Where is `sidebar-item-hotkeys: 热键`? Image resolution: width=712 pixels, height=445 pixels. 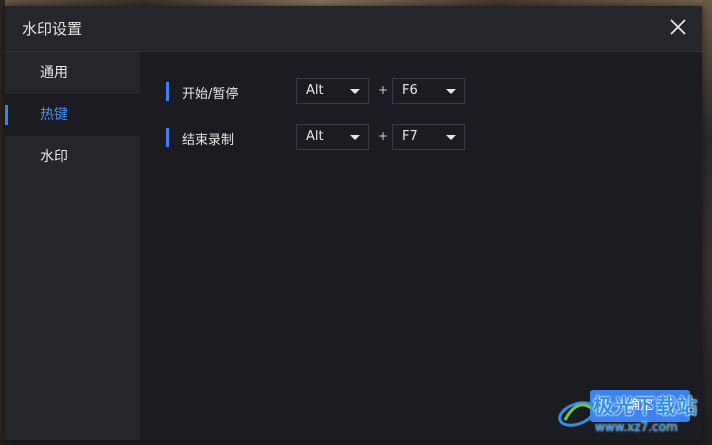
sidebar-item-hotkeys: 热键 is located at coordinates (72, 115).